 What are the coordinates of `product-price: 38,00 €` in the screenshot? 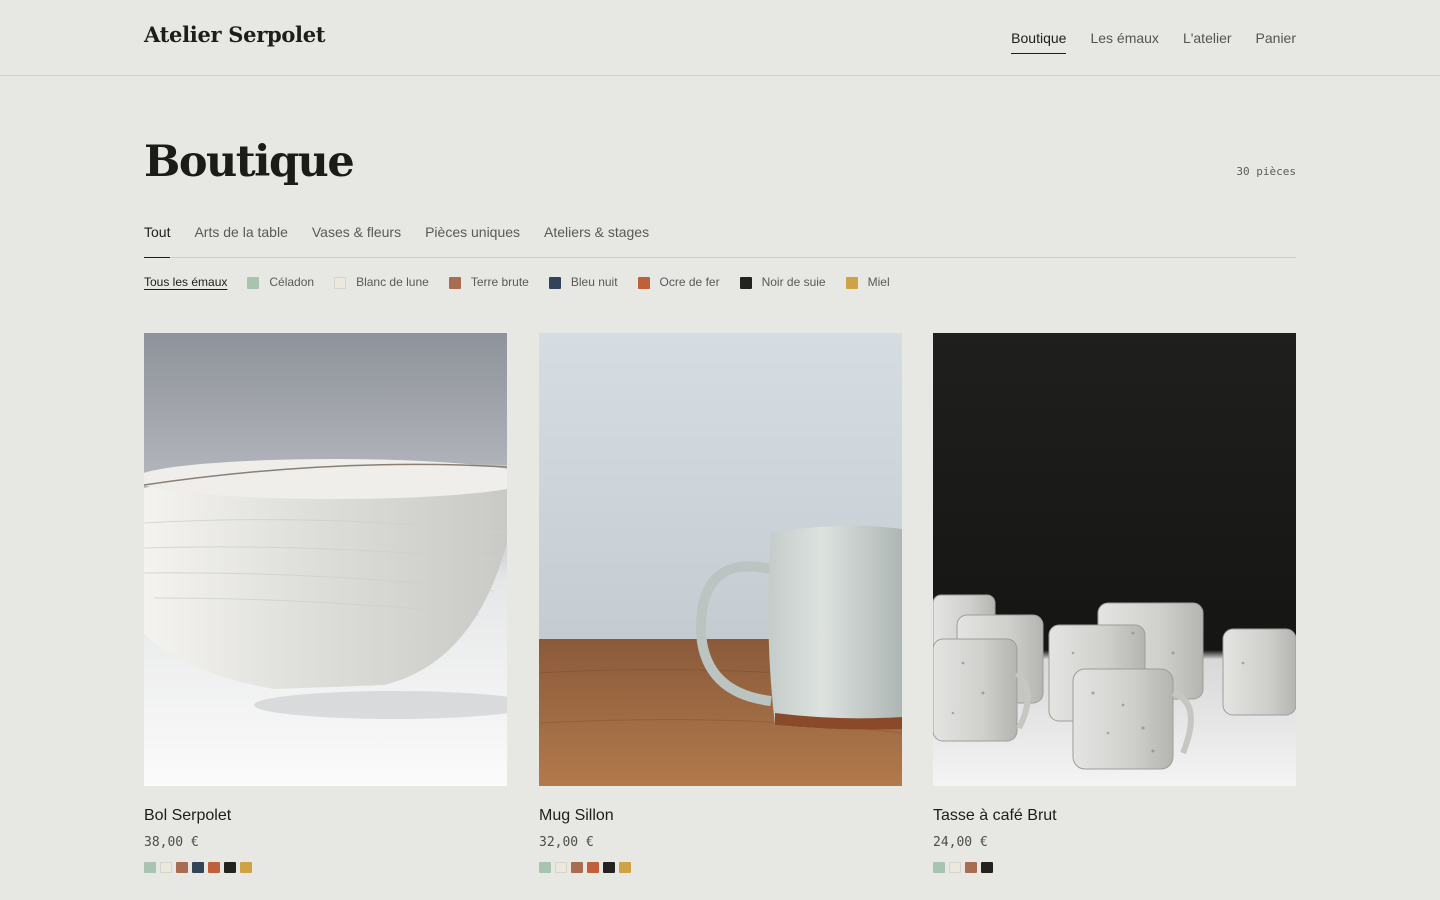 It's located at (171, 842).